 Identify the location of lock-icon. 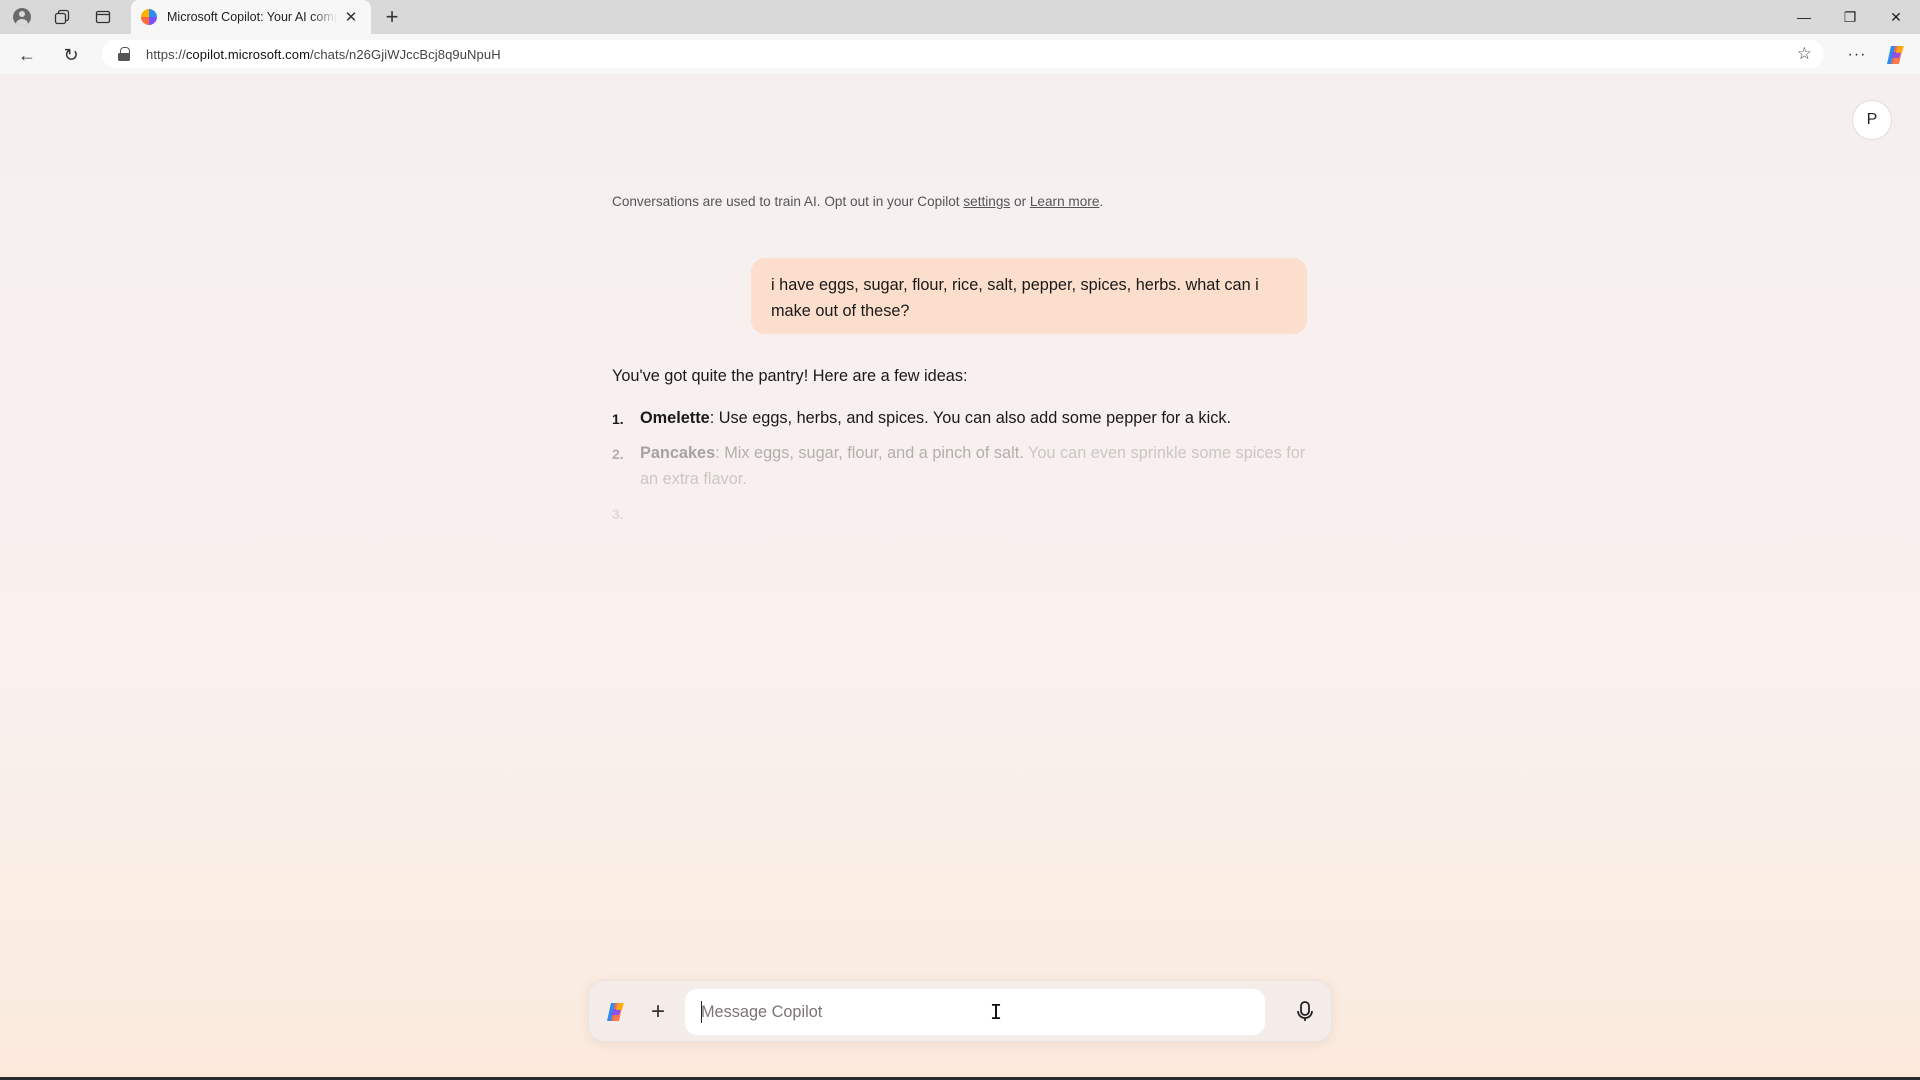
(124, 54).